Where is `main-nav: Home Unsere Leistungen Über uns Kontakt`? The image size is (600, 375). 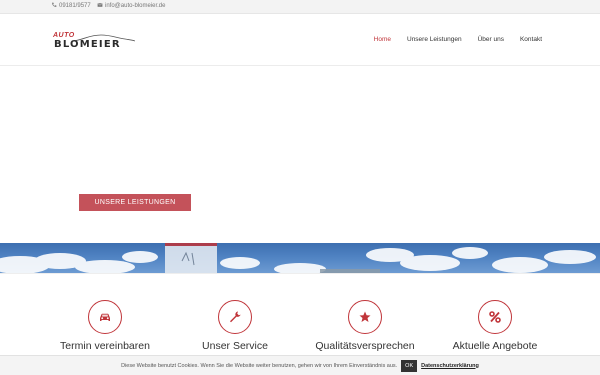
main-nav: Home Unsere Leistungen Über uns Kontakt is located at coordinates (458, 39).